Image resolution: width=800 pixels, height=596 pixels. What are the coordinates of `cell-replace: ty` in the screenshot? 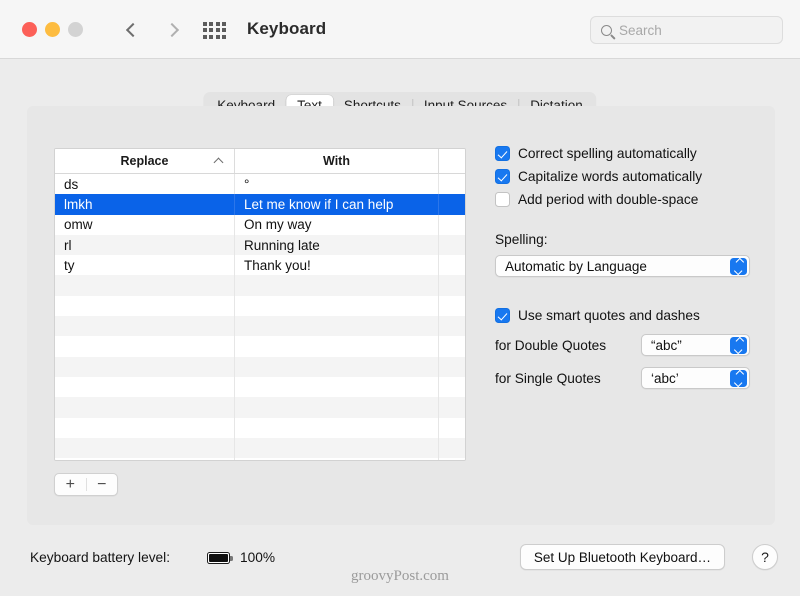 It's located at (145, 265).